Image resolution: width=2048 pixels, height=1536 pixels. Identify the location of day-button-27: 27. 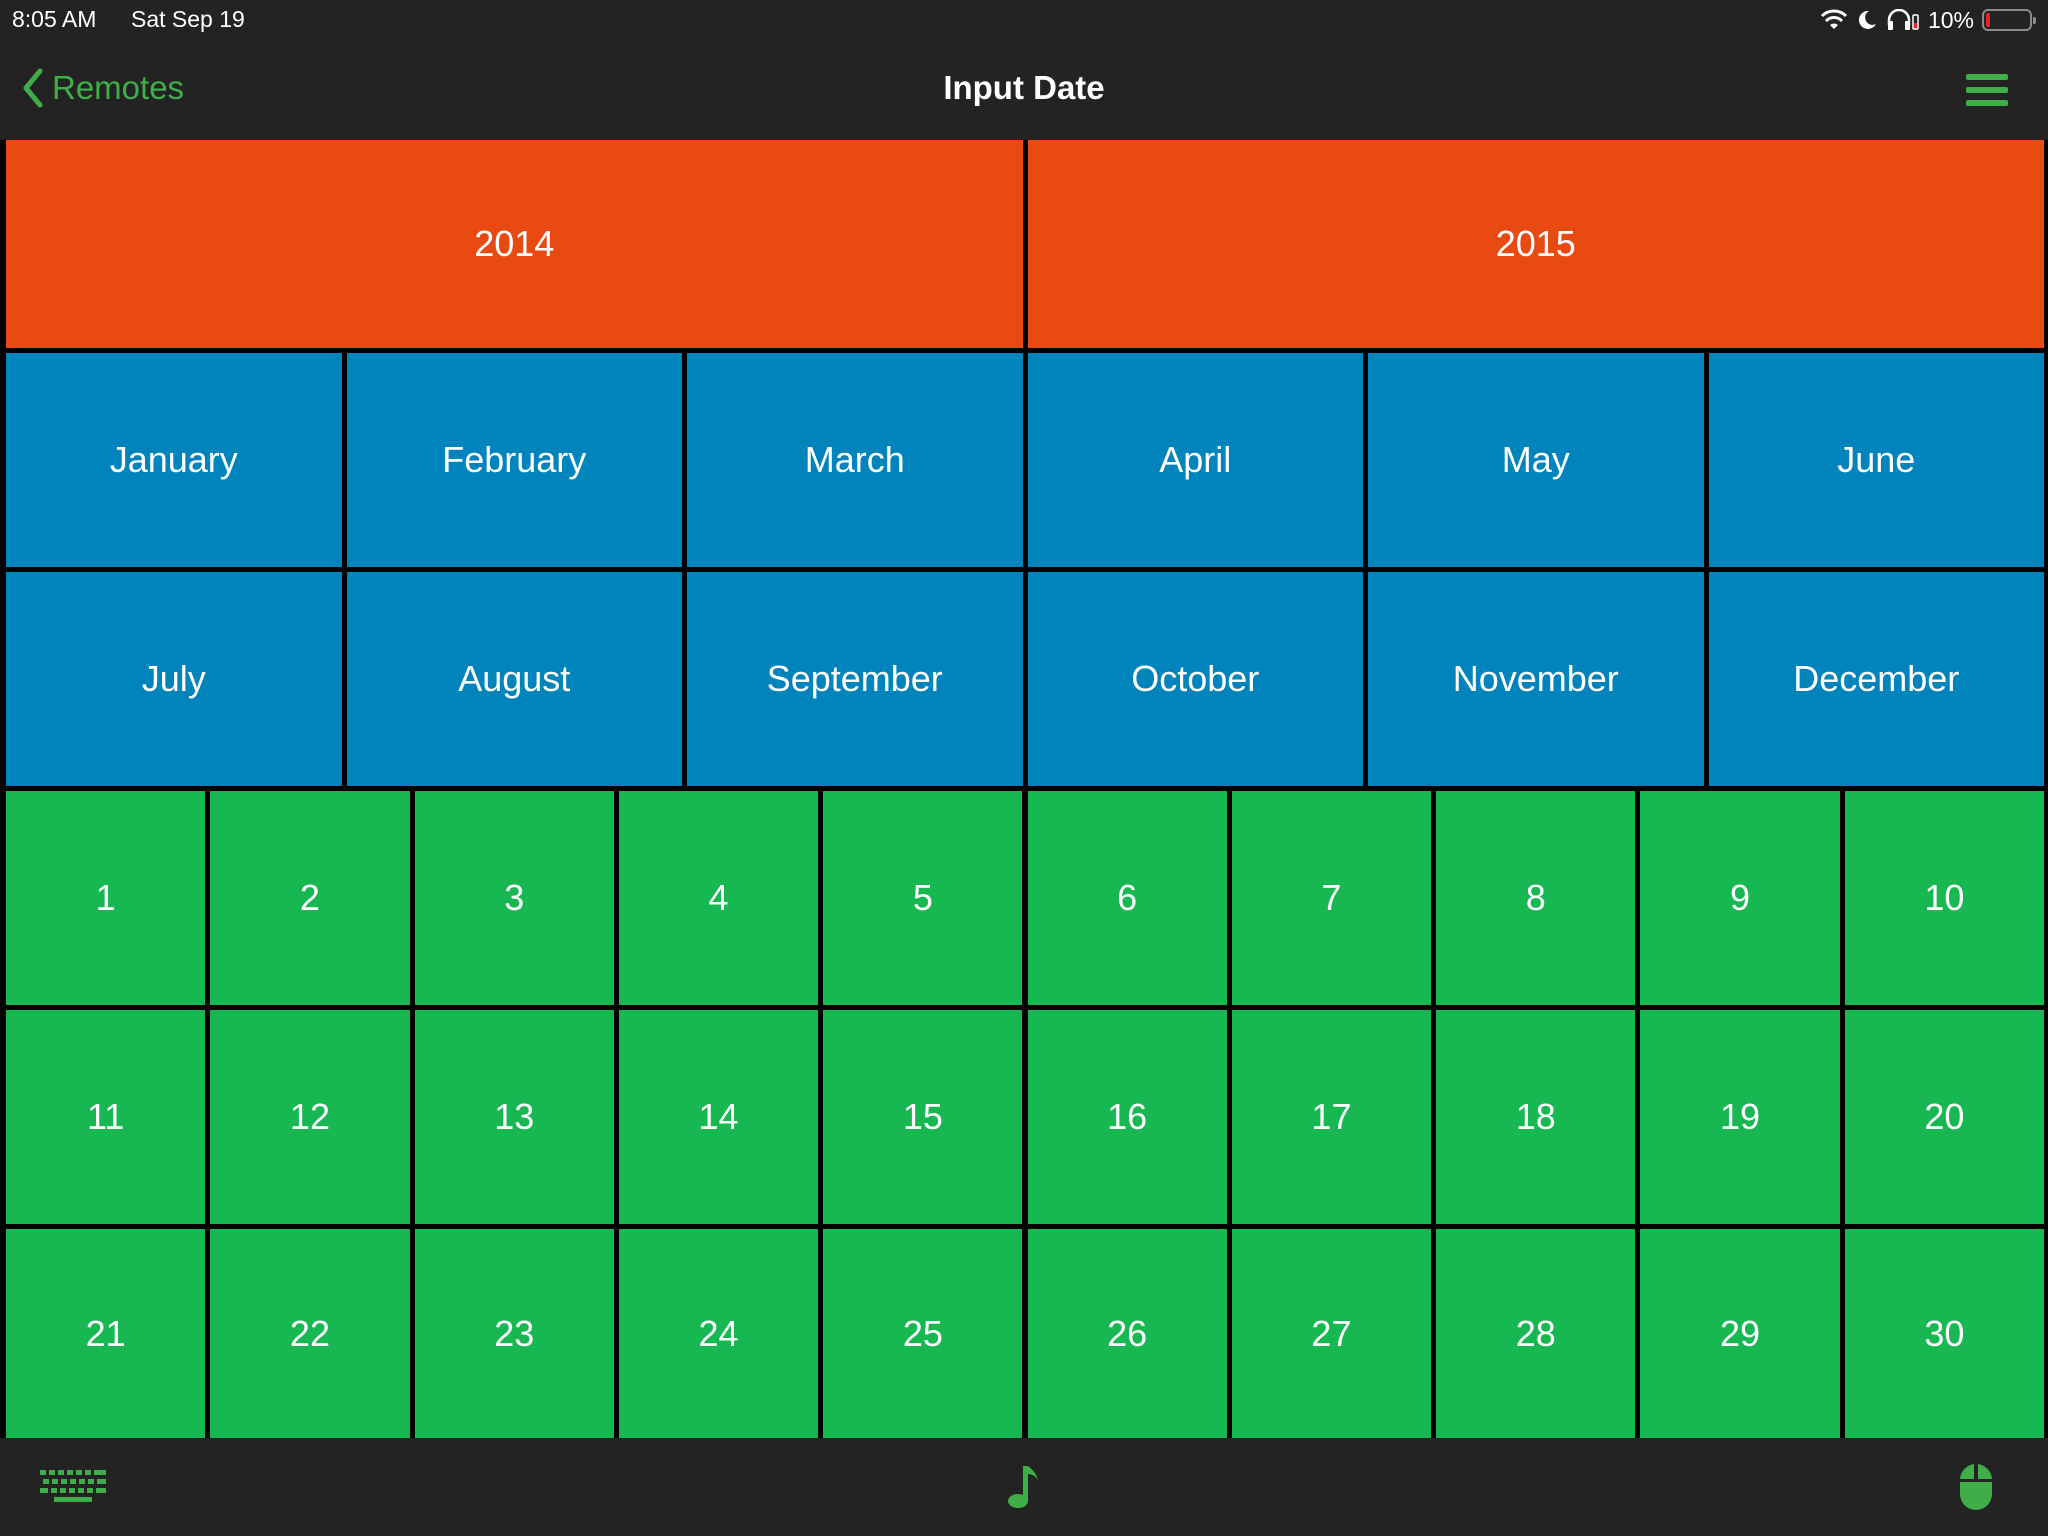
(1331, 1333).